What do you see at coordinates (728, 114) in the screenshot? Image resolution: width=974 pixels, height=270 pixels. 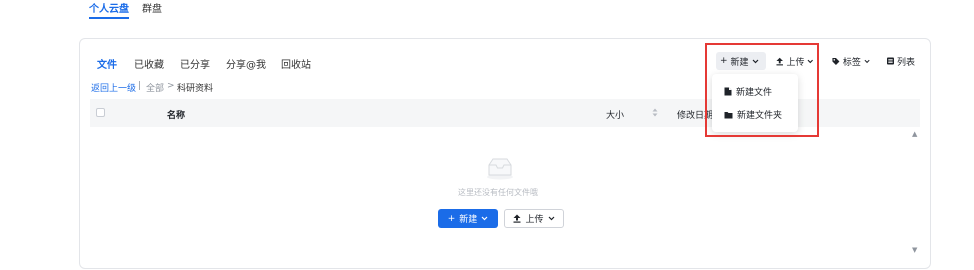 I see `folder-icon` at bounding box center [728, 114].